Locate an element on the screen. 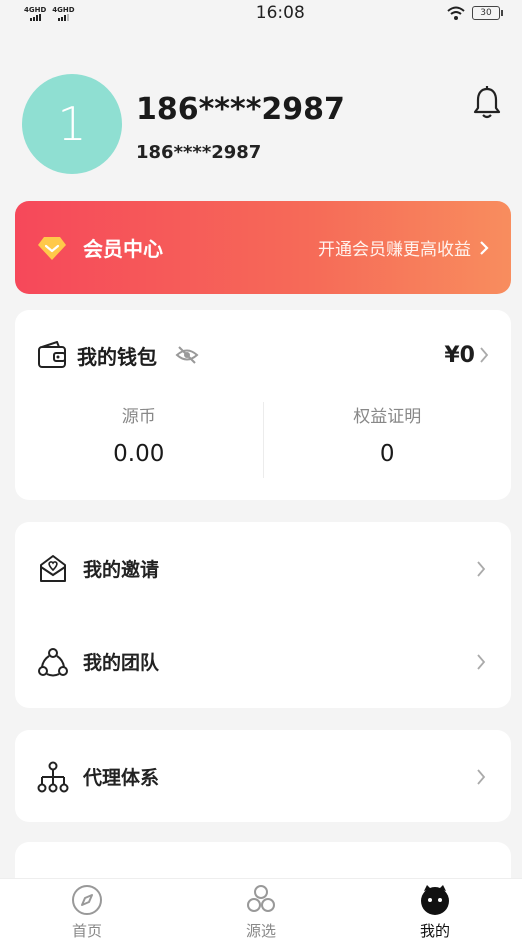 Image resolution: width=522 pixels, height=944 pixels. signal-2-label: 4GHD is located at coordinates (63, 9).